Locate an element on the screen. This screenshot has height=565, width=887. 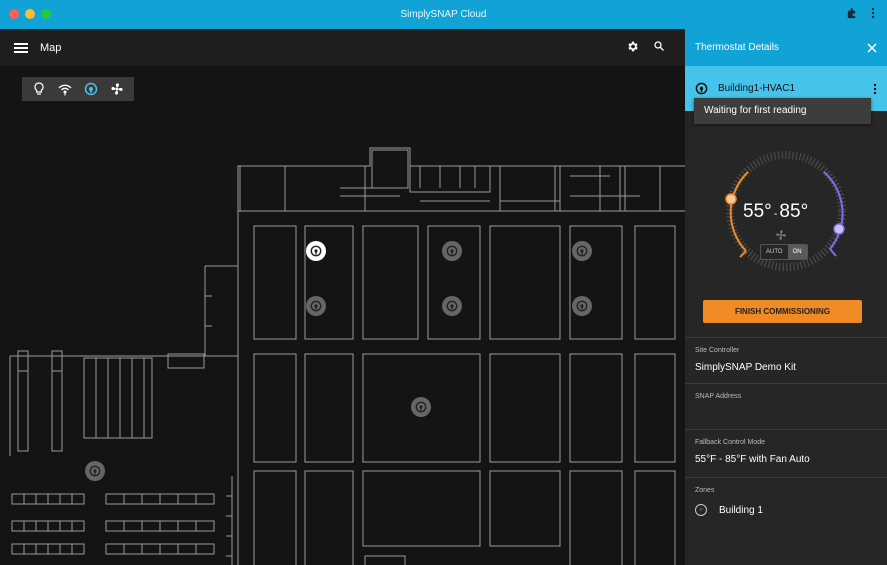
window-title: SimplySNAP Cloud is located at coordinates (443, 14).